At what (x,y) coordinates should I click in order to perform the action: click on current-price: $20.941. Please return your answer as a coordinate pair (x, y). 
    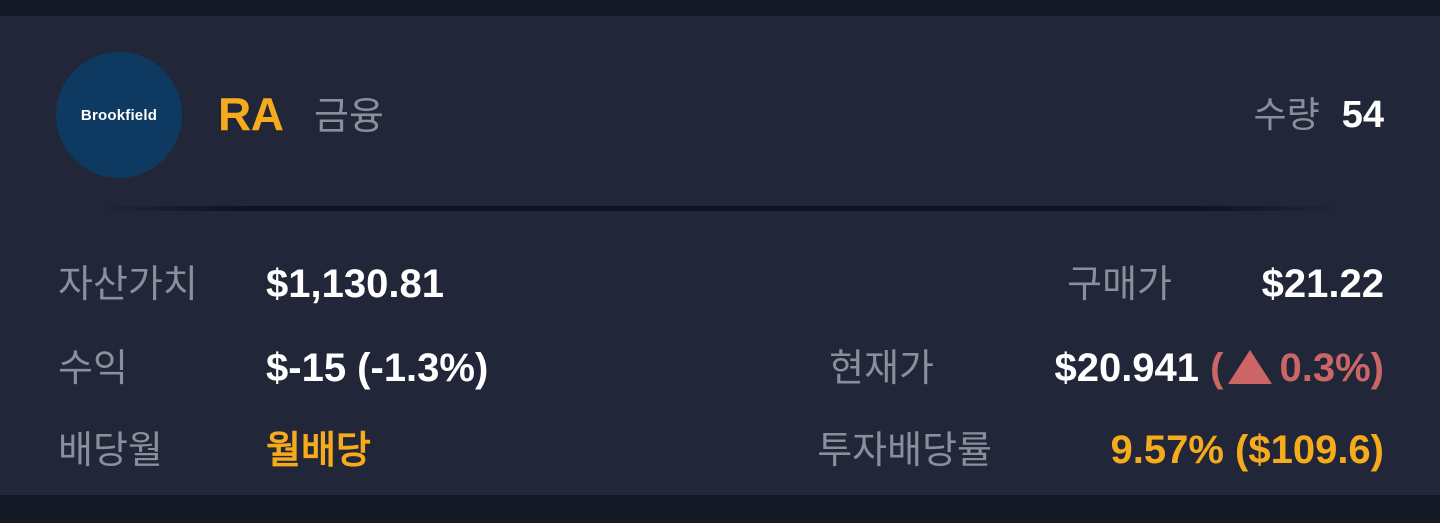
    Looking at the image, I should click on (1127, 368).